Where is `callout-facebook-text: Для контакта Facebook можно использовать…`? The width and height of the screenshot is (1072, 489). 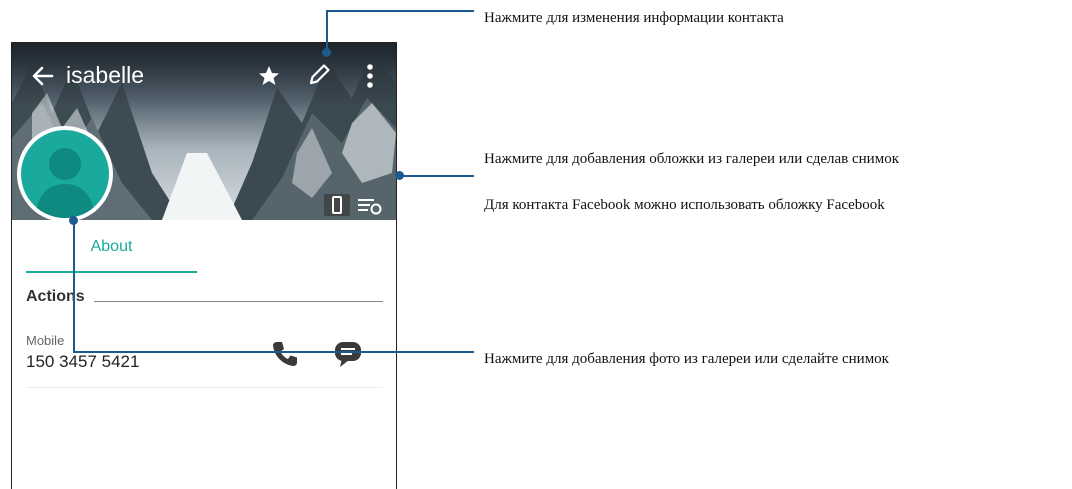
callout-facebook-text: Для контакта Facebook можно использовать… is located at coordinates (684, 205).